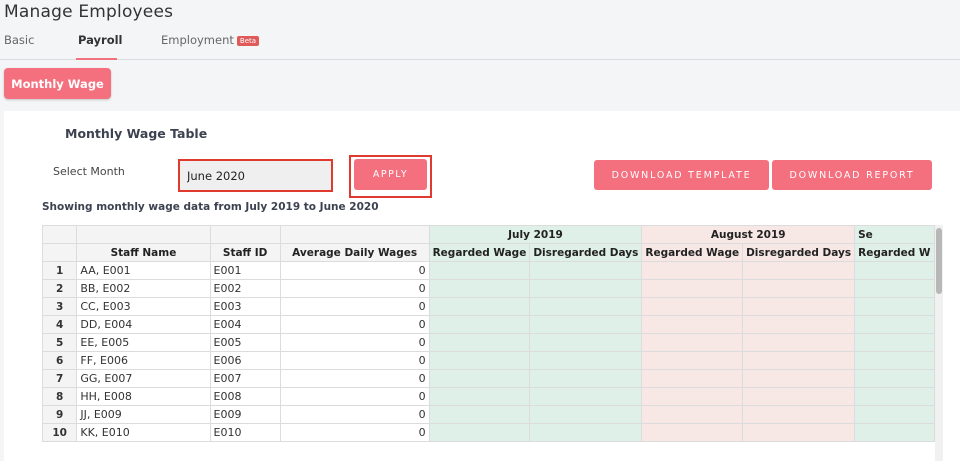 This screenshot has width=960, height=461. I want to click on staff-id-cell: E009, so click(245, 414).